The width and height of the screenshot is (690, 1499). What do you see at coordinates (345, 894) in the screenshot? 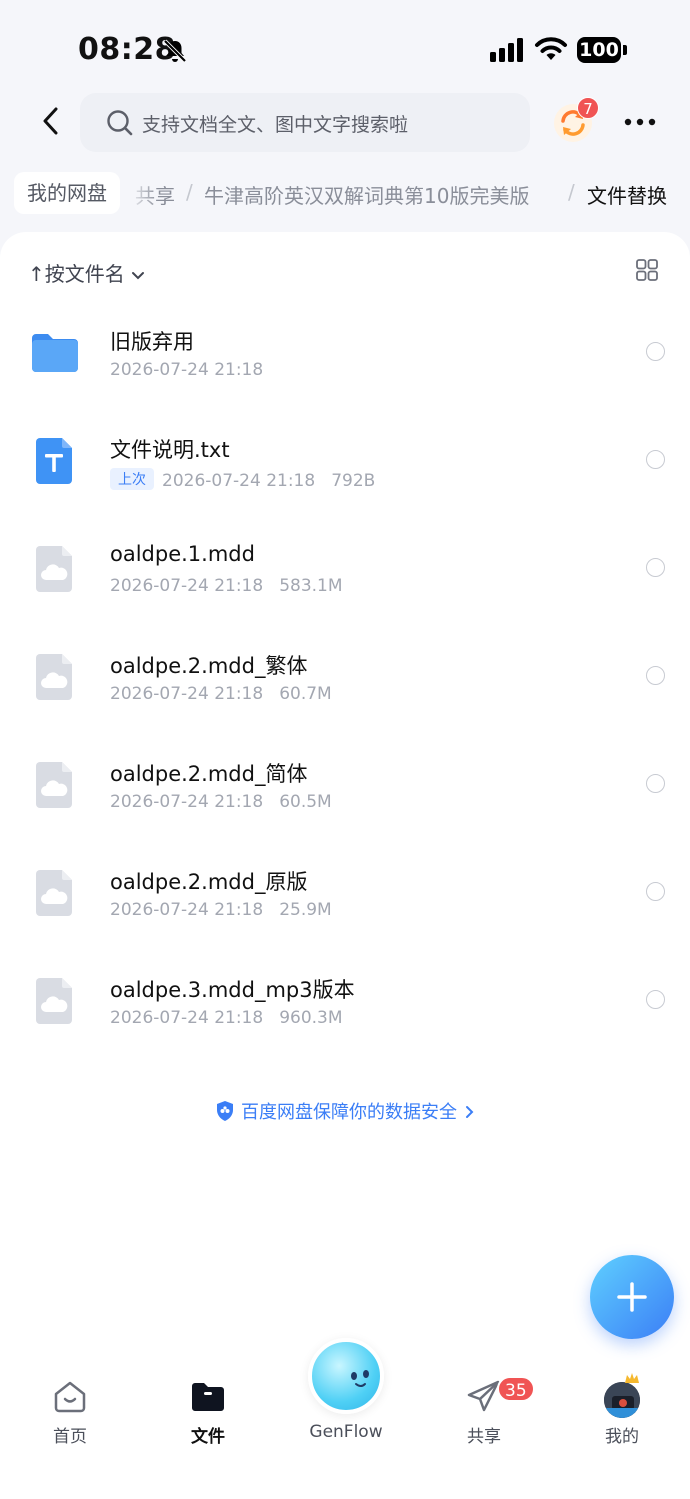
I see `file-row: oaldpe.2.mdd_原版 2026-07-24 21:18 25.9M` at bounding box center [345, 894].